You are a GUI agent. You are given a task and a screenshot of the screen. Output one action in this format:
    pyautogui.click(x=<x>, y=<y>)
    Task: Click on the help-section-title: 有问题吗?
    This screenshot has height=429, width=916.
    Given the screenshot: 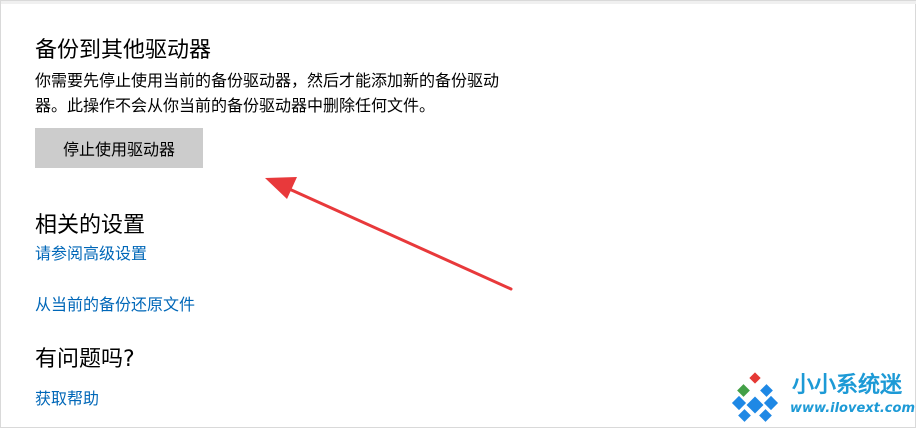 What is the action you would take?
    pyautogui.click(x=85, y=359)
    